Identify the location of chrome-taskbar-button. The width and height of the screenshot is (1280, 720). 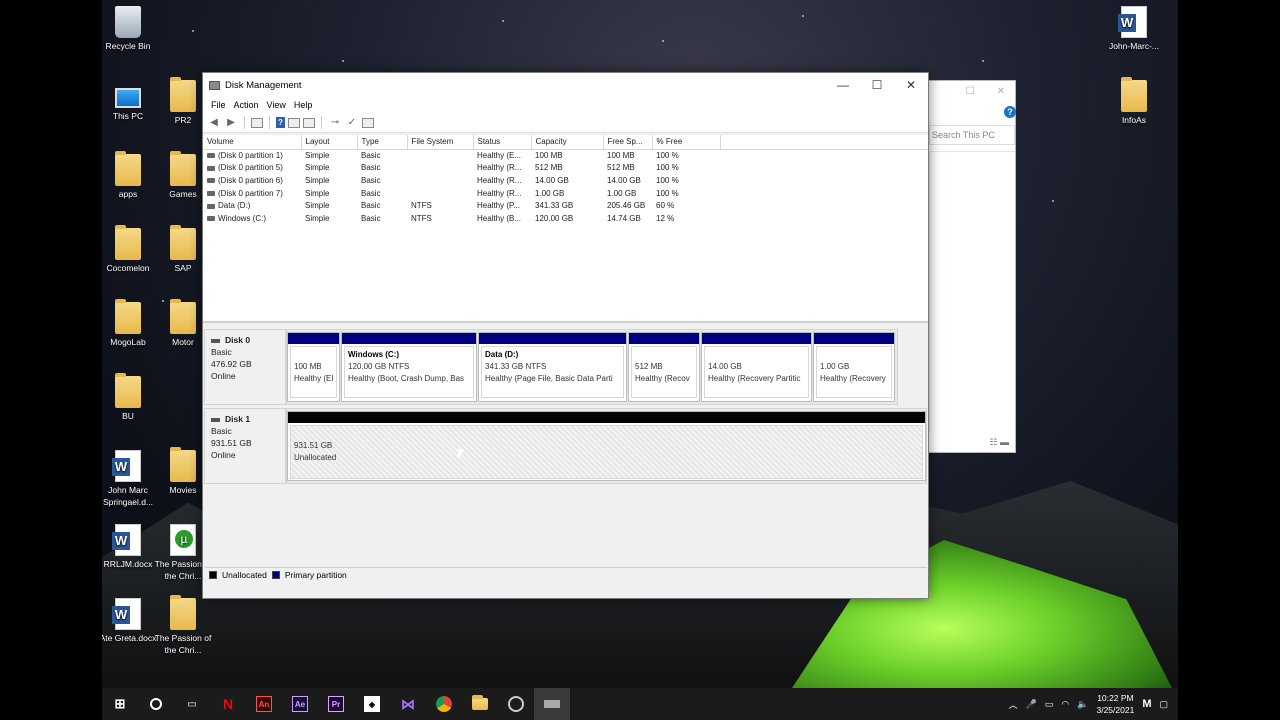
(444, 704).